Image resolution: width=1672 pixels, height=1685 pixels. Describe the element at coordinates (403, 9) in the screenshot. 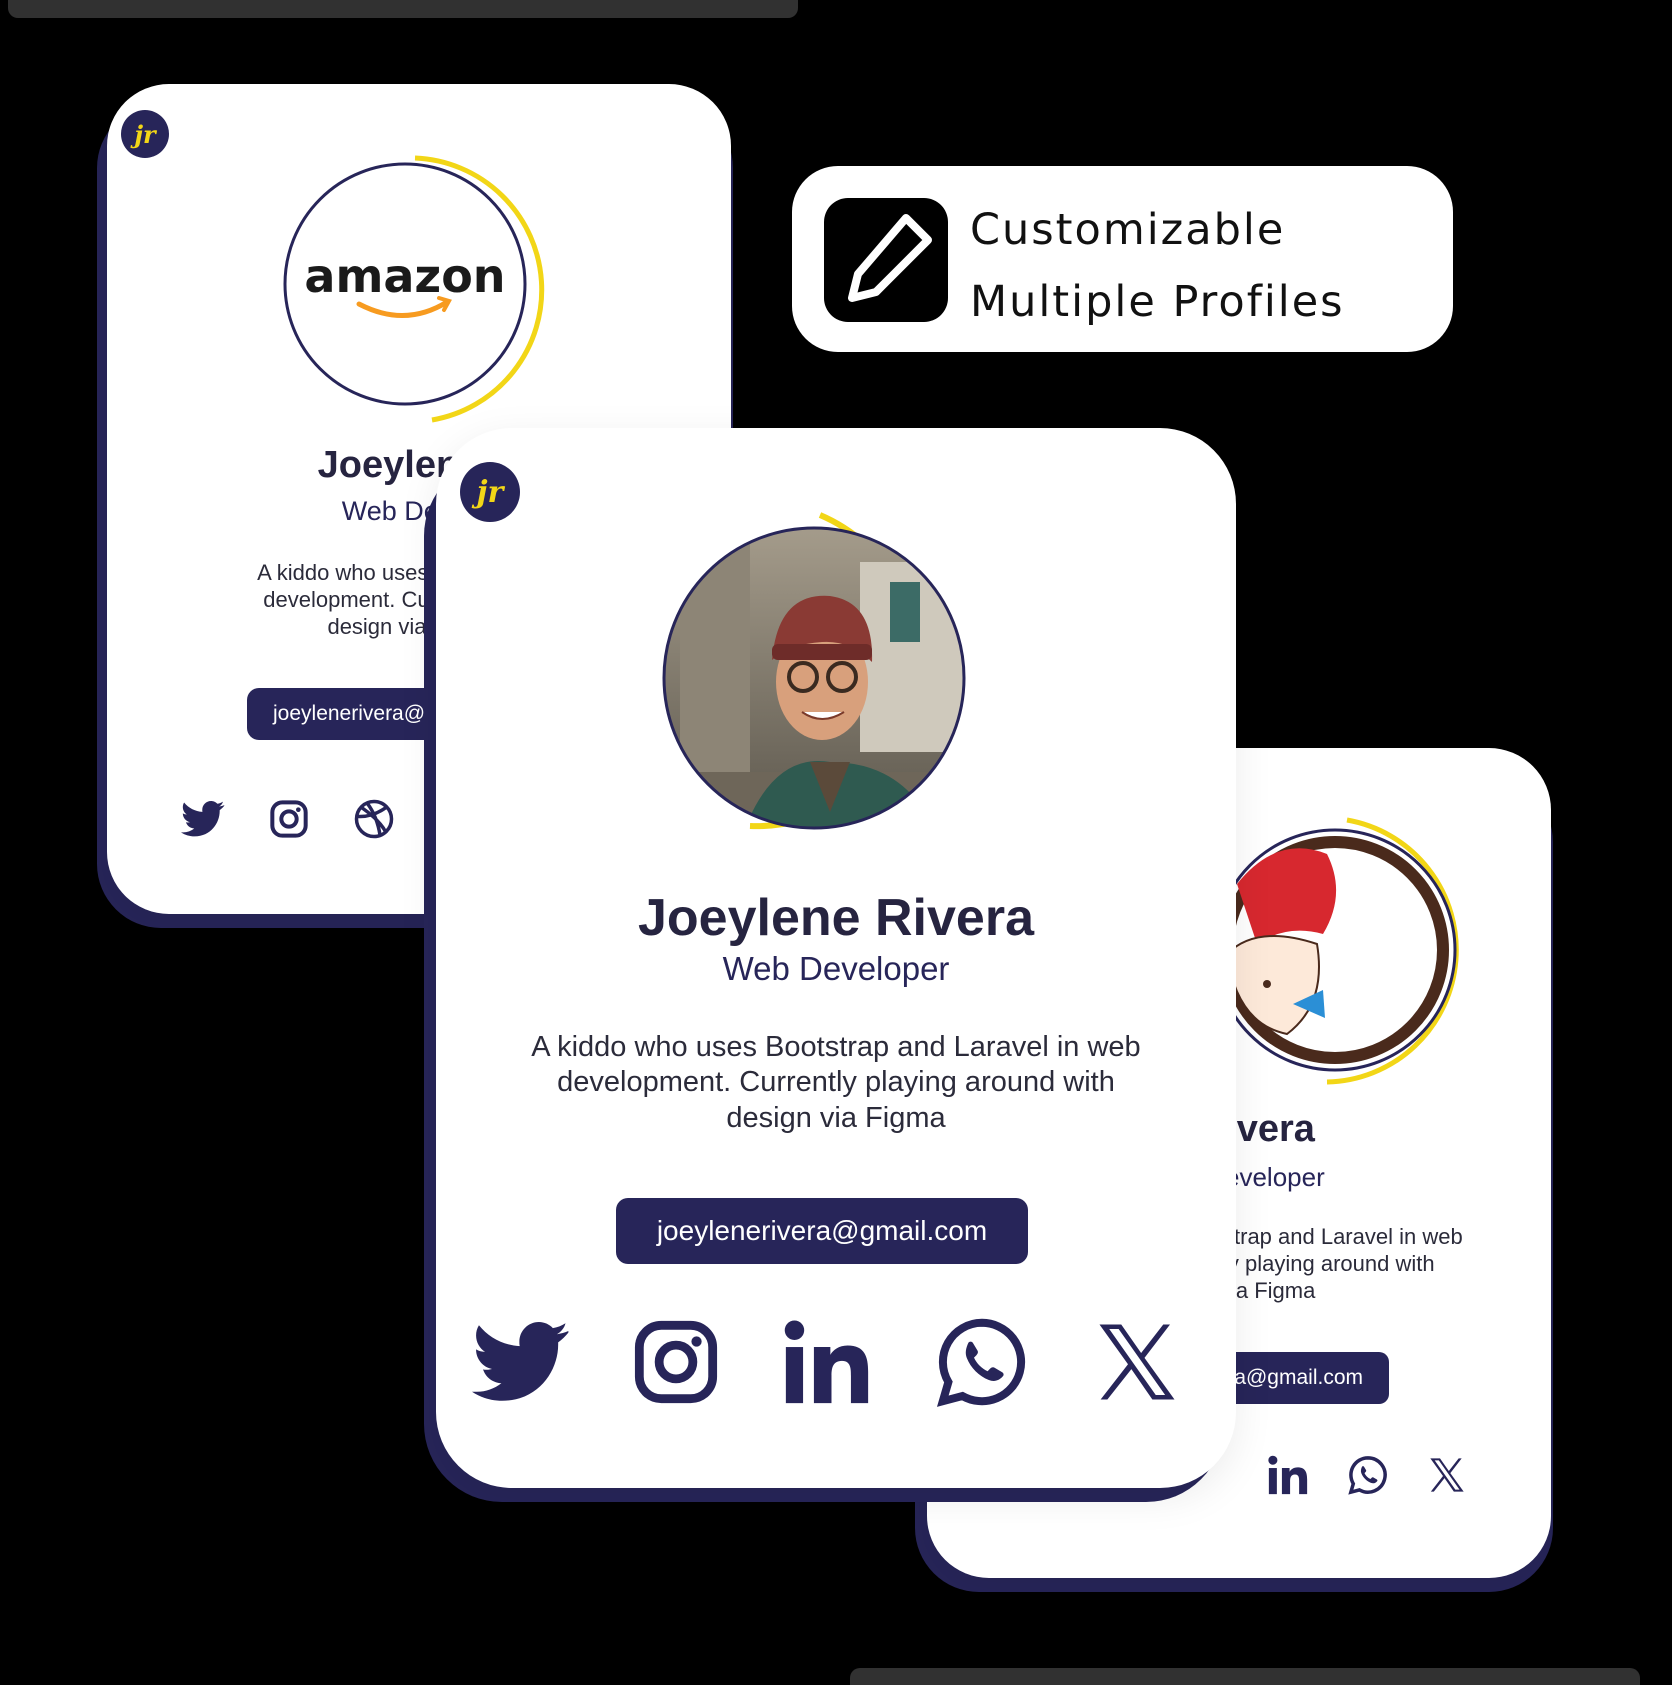

I see `background-frame-top` at that location.